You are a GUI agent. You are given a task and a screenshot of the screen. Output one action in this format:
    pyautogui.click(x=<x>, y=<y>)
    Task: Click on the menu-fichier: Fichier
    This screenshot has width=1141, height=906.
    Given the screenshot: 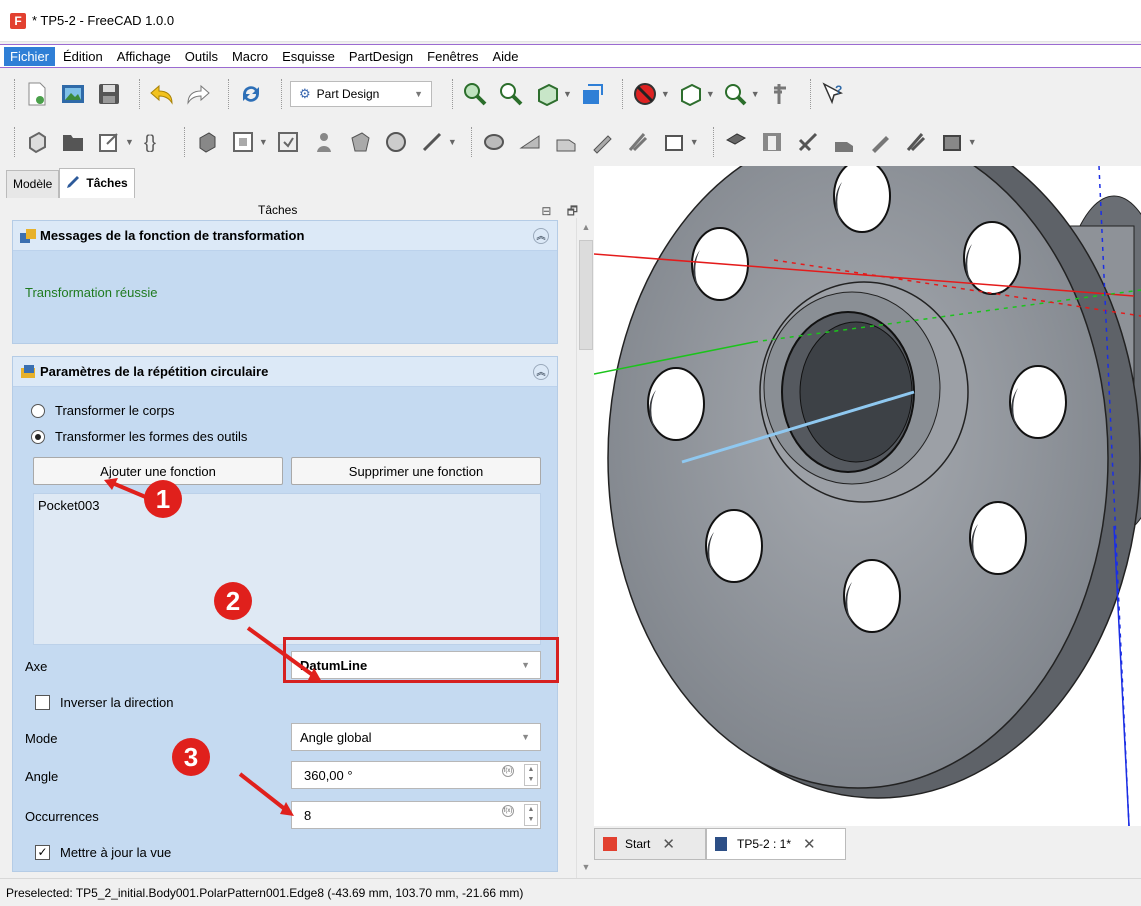 What is the action you would take?
    pyautogui.click(x=30, y=56)
    